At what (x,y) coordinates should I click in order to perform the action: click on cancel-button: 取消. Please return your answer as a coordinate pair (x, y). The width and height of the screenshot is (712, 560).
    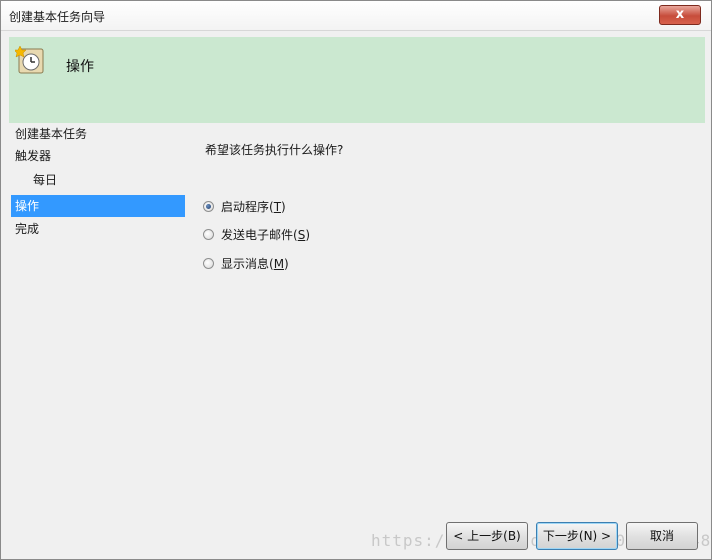
    Looking at the image, I should click on (662, 536).